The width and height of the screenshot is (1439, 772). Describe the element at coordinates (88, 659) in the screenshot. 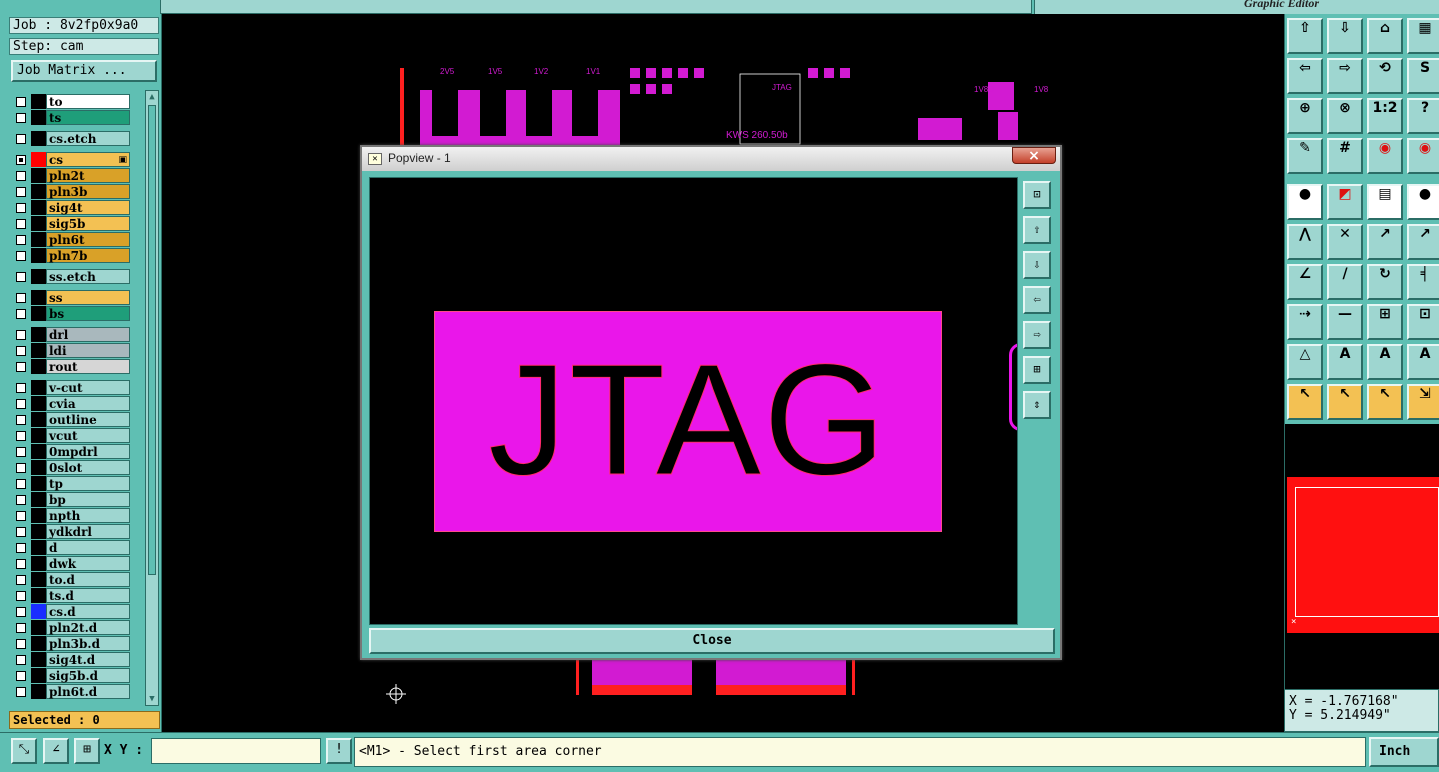

I see `layer-name: sig4t.d` at that location.